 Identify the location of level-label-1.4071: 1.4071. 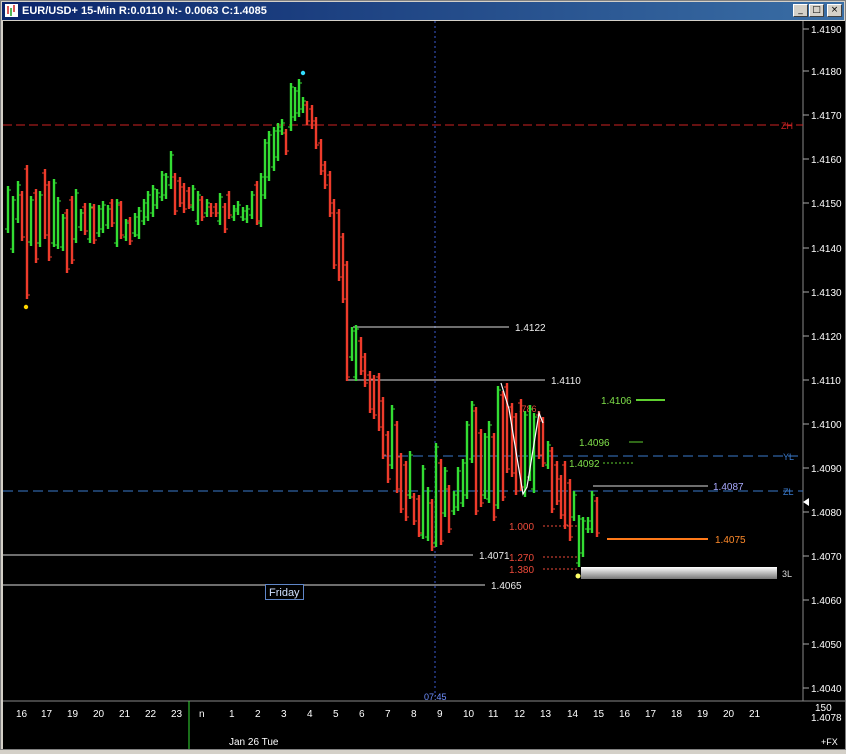
(494, 556).